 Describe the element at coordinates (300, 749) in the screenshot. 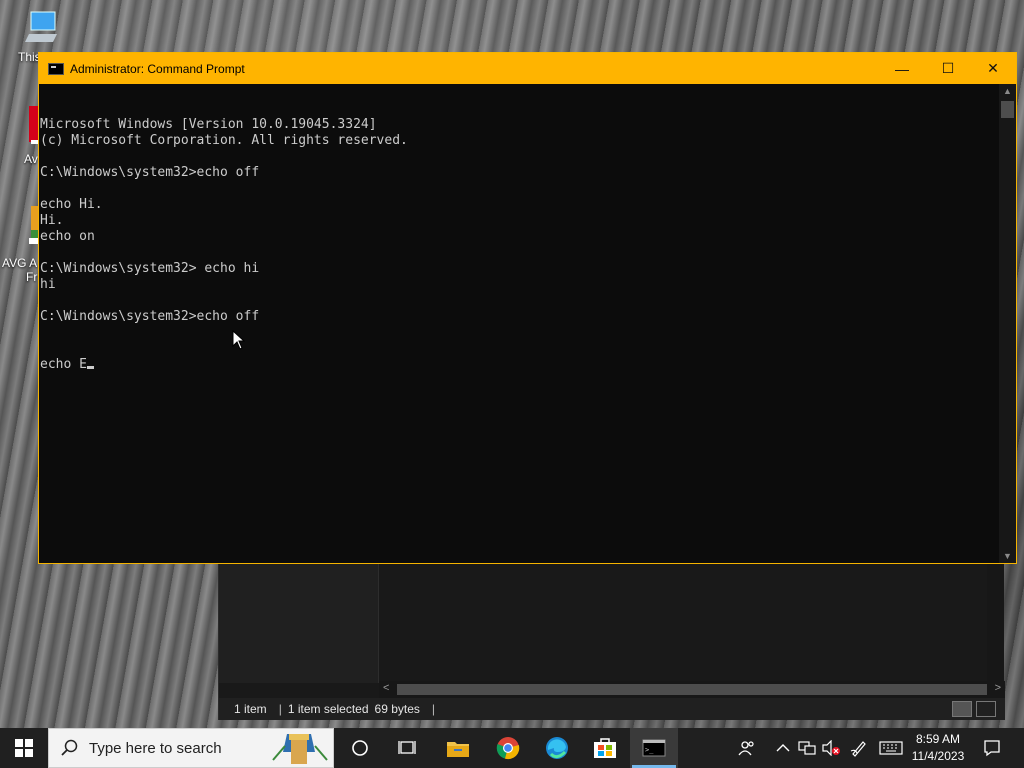

I see `search-highlight-icon` at that location.